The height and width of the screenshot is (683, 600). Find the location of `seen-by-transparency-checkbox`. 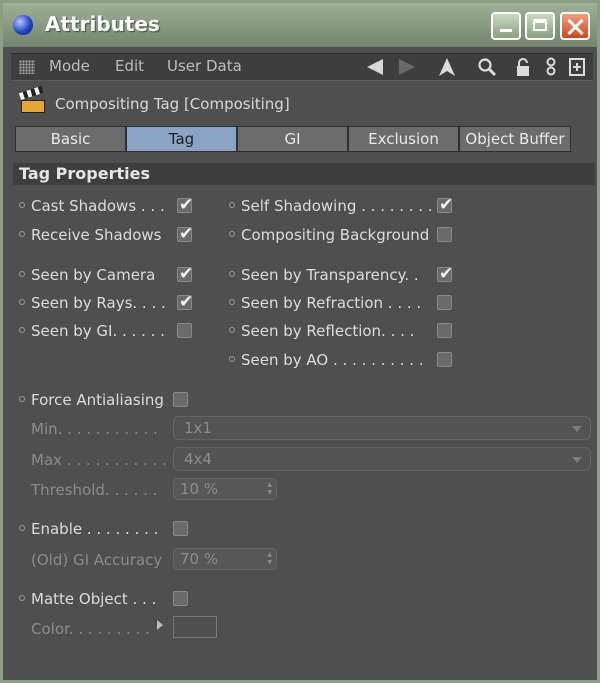

seen-by-transparency-checkbox is located at coordinates (445, 274).